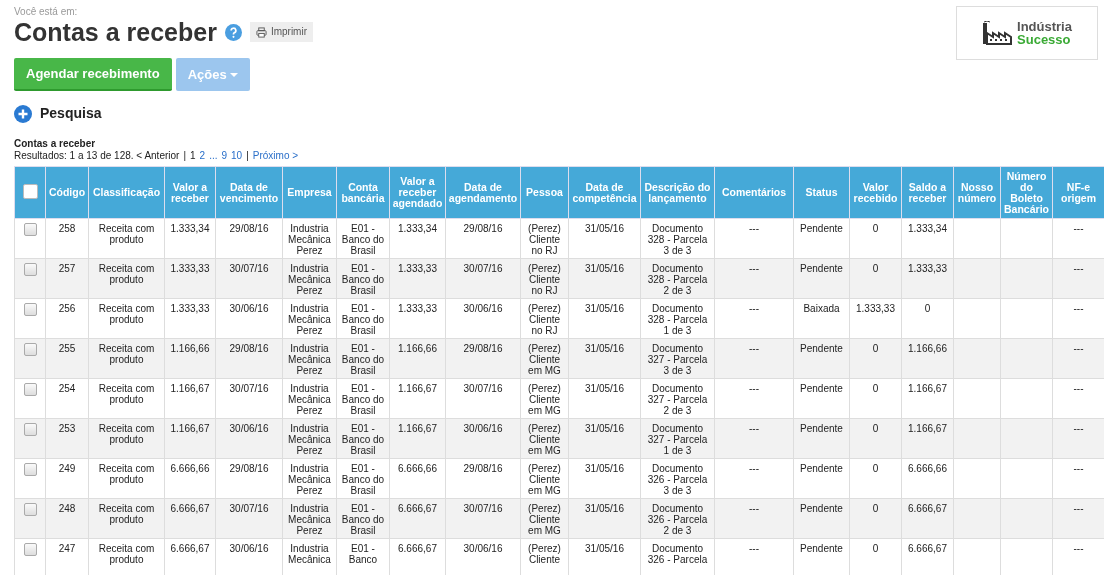 This screenshot has width=1104, height=575. I want to click on breadcrumb-label: Você está em:, so click(46, 12).